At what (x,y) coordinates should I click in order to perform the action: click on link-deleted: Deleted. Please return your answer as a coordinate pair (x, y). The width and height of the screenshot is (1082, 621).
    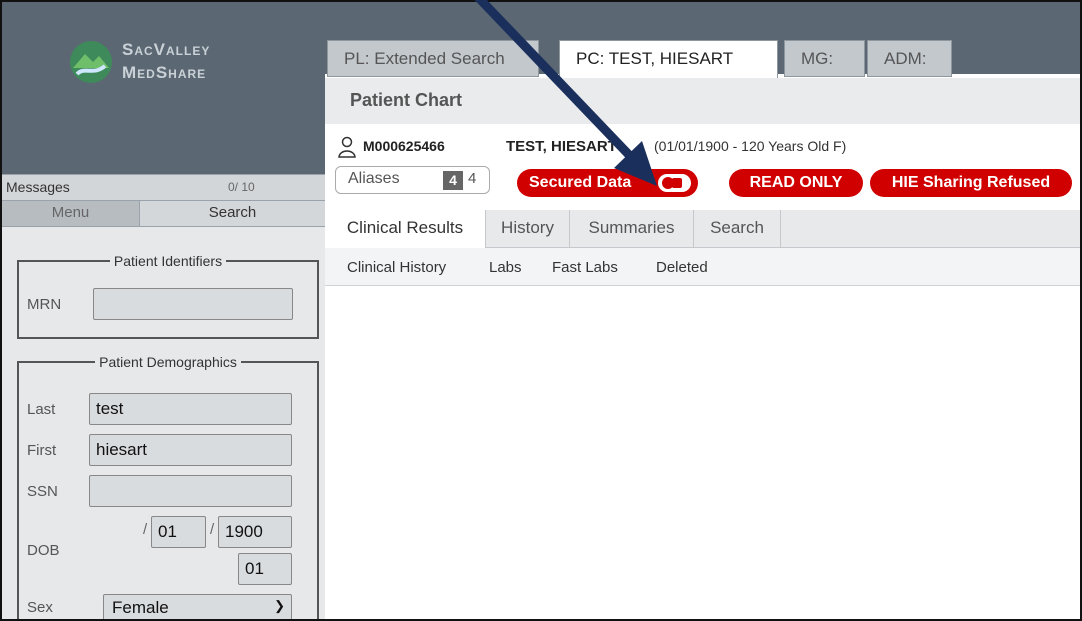
    Looking at the image, I should click on (682, 267).